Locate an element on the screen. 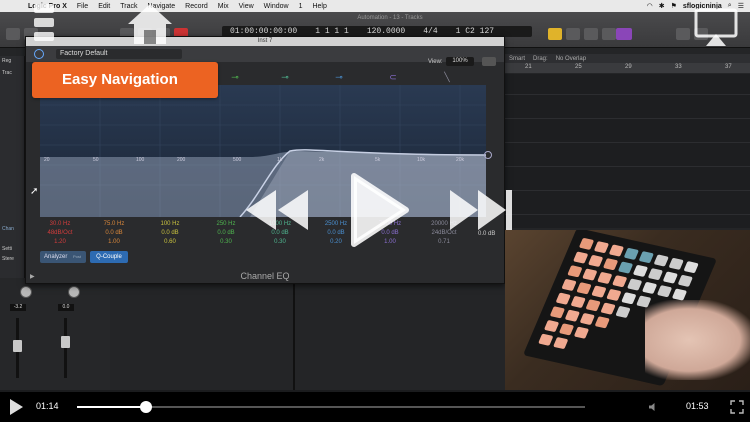  bar-ruler: 21 25 29 33 37 is located at coordinates (627, 68).